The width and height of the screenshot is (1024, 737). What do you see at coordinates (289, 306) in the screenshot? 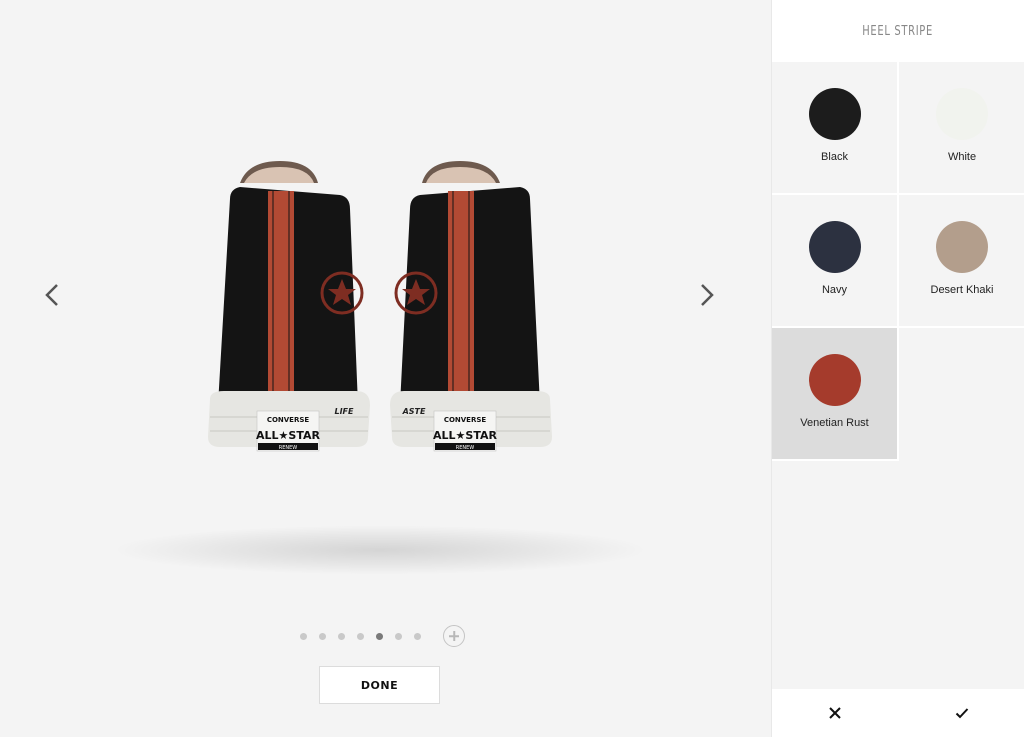
I see `left-shoe: CONVERSE ALL★STAR RENEW LIFE` at bounding box center [289, 306].